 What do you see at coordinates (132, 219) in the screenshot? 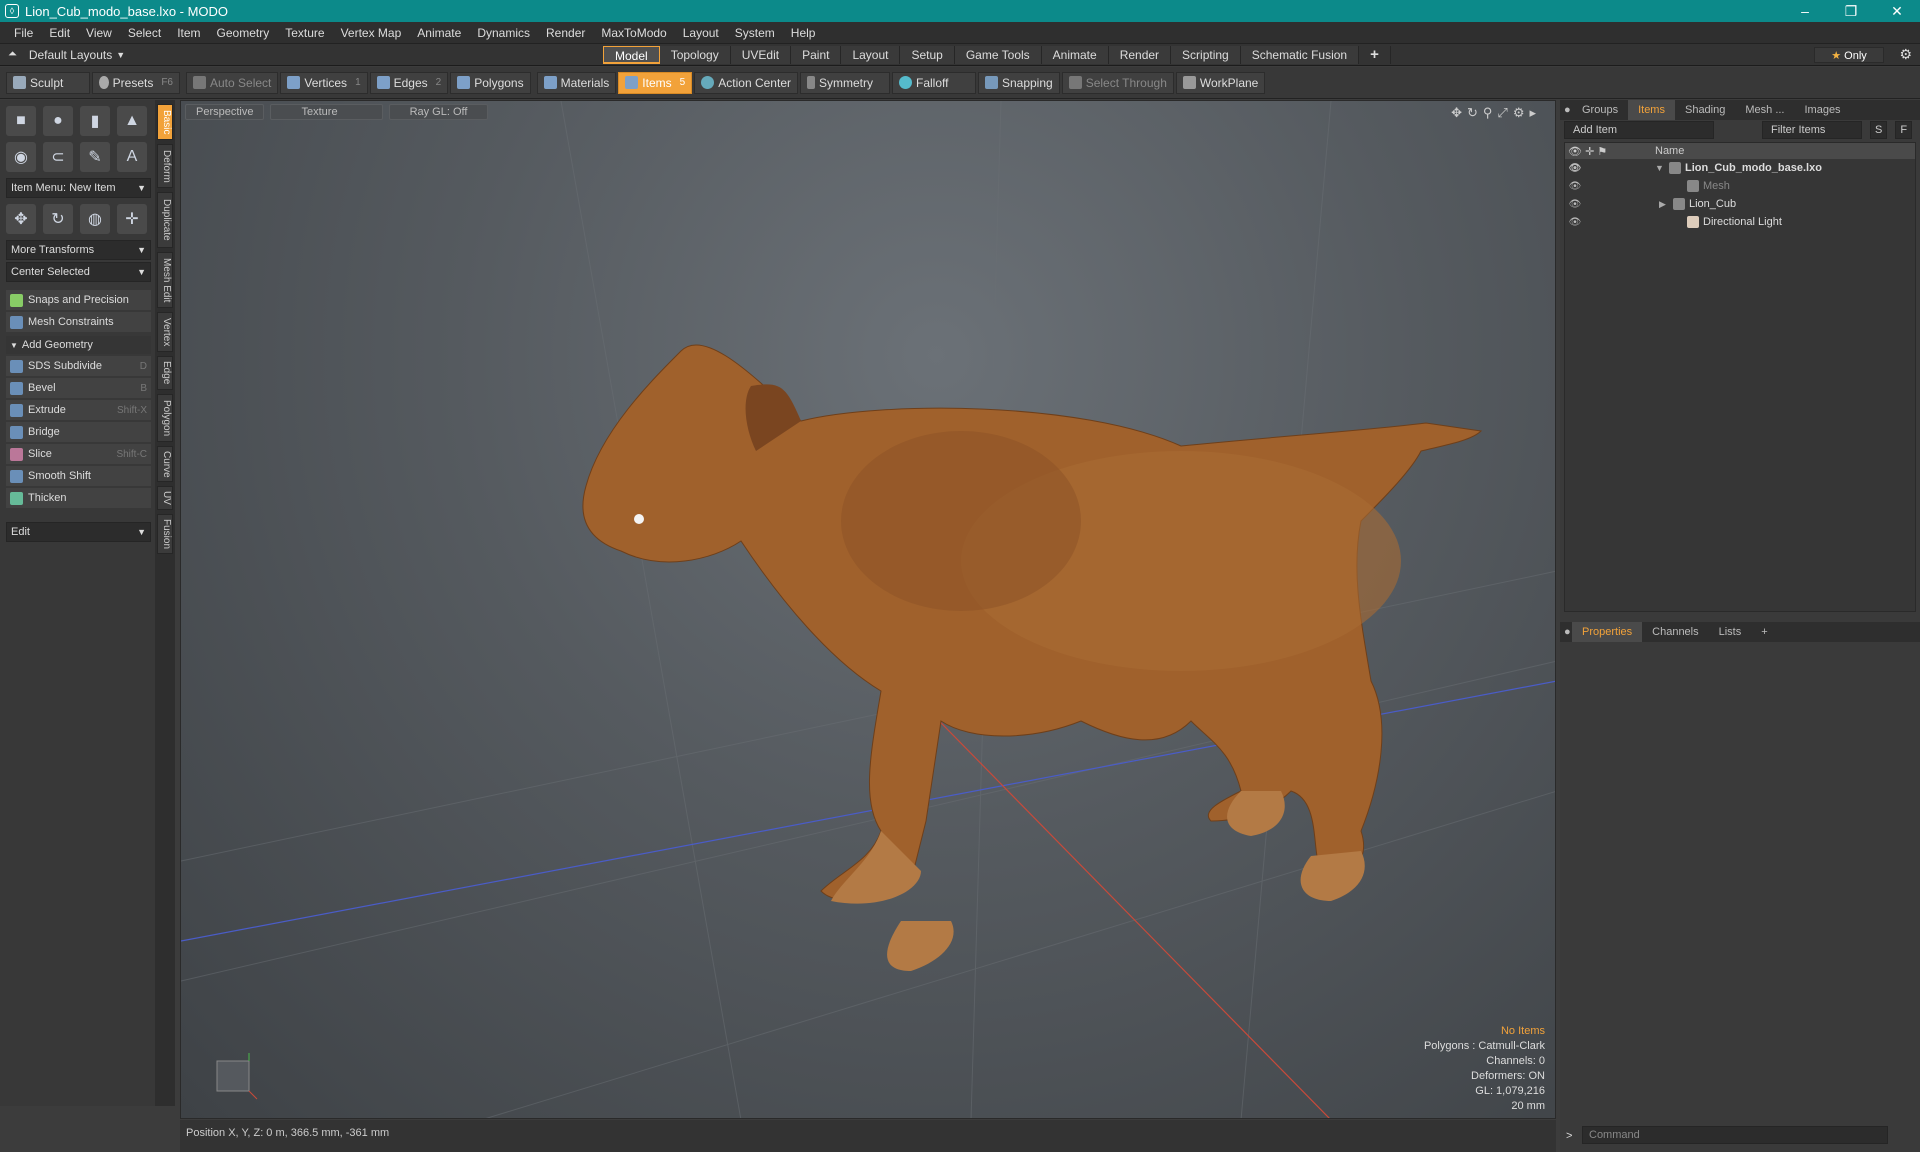
I see `transform-icon: ✛` at bounding box center [132, 219].